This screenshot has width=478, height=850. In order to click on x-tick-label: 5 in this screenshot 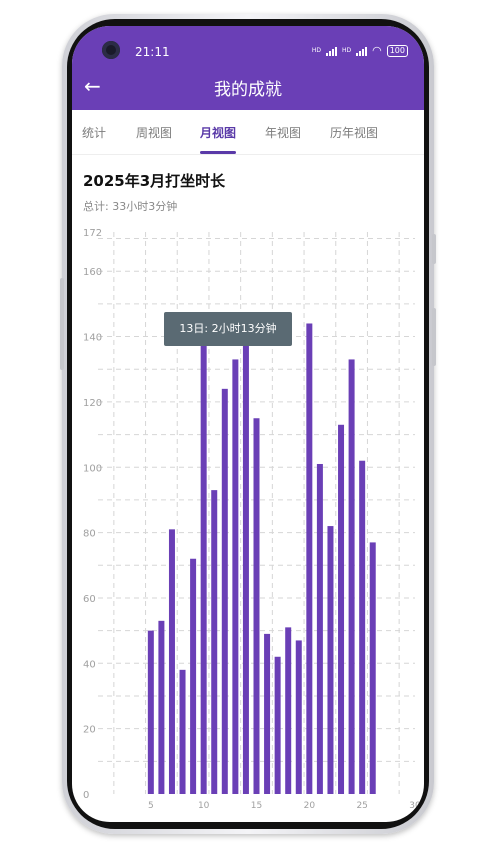, I will do `click(151, 806)`.